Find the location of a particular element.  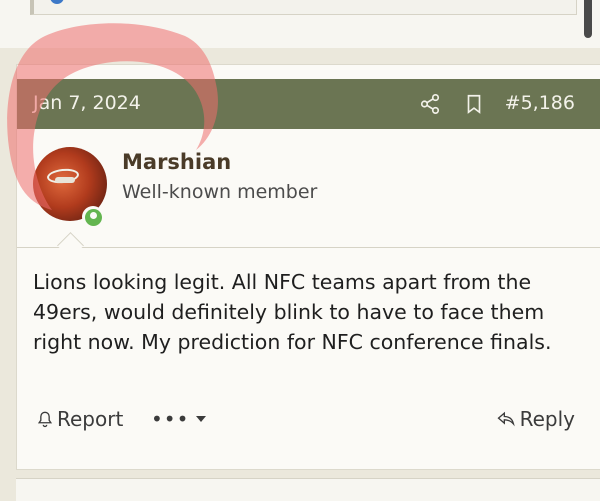

username: Marshian is located at coordinates (176, 162).